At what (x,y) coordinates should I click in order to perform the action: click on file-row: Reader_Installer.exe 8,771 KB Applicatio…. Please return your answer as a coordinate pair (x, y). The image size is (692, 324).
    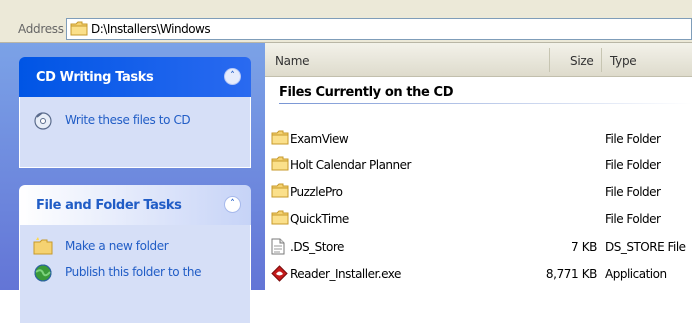
    Looking at the image, I should click on (478, 274).